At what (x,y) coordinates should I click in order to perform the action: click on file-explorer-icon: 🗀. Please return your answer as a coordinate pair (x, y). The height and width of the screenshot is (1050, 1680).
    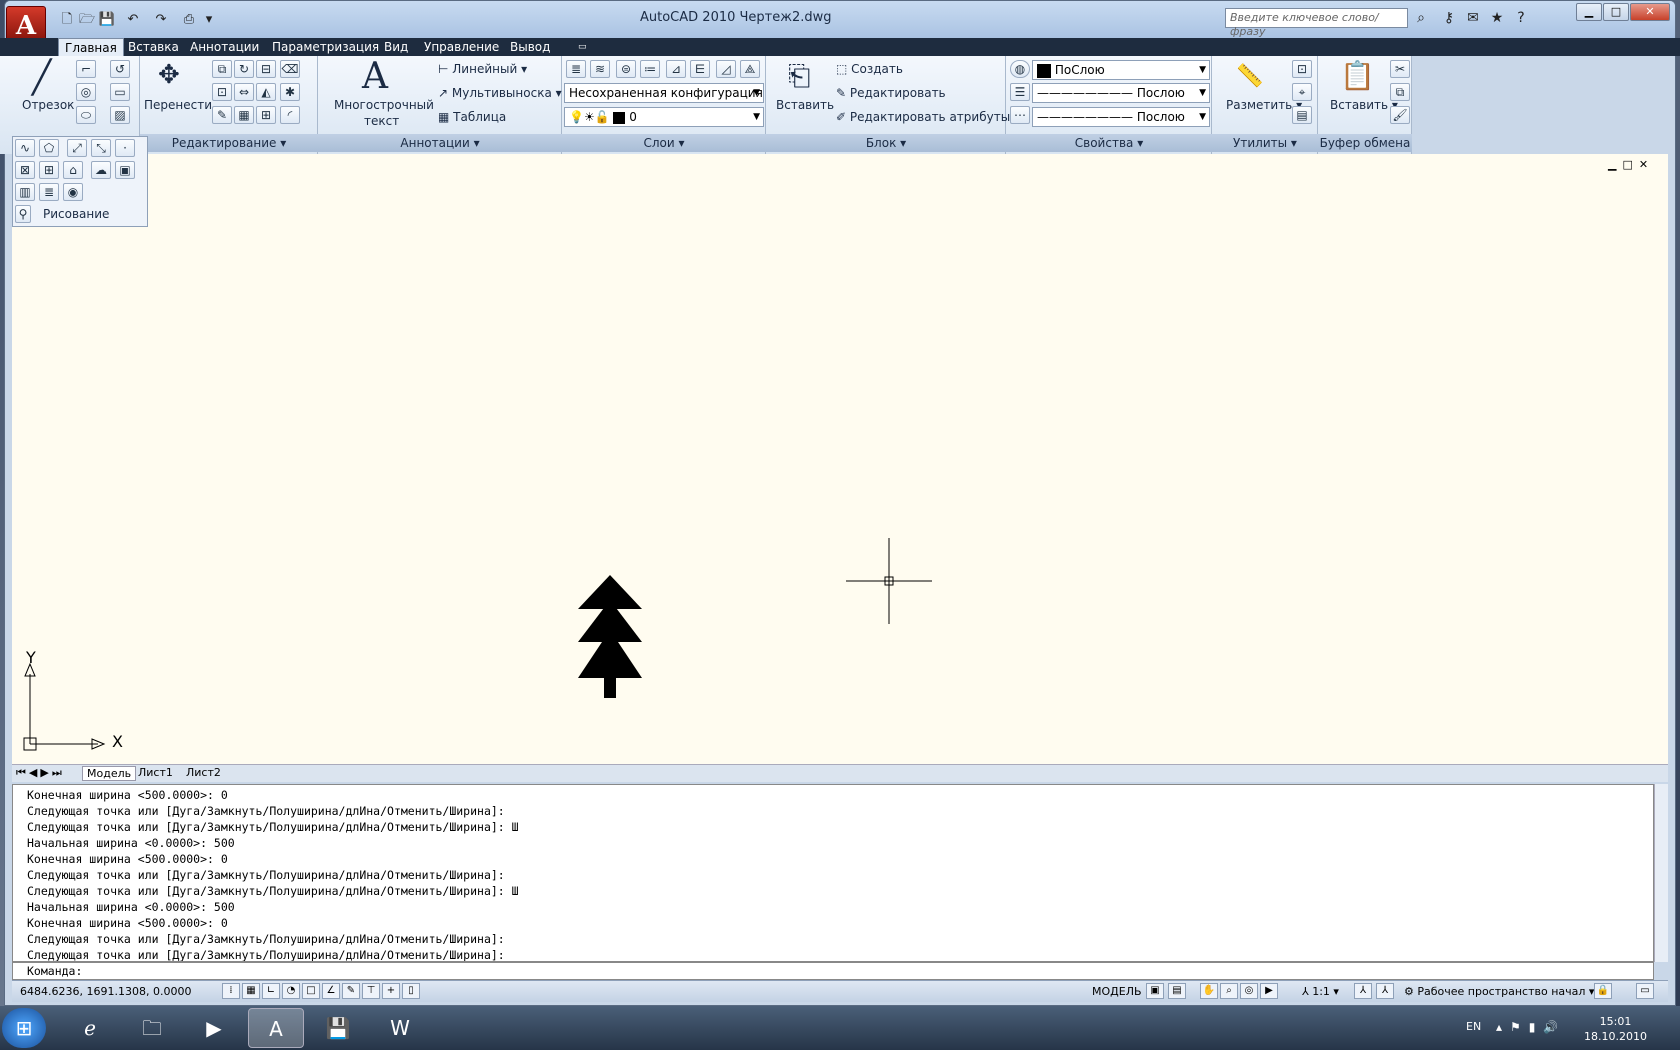
    Looking at the image, I should click on (152, 1028).